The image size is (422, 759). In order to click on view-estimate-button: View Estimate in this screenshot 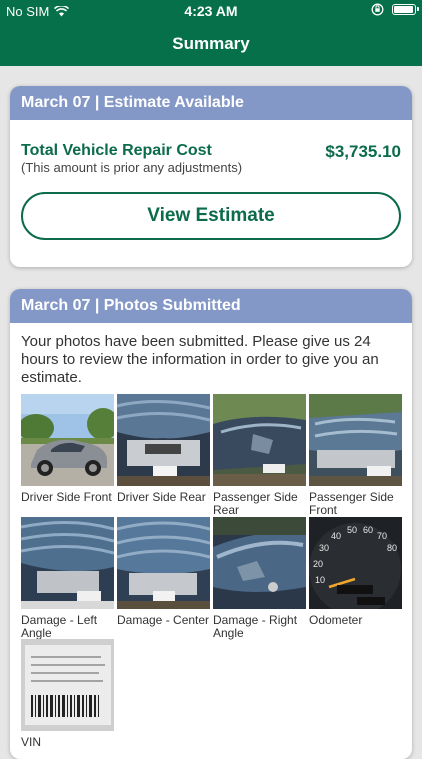, I will do `click(211, 216)`.